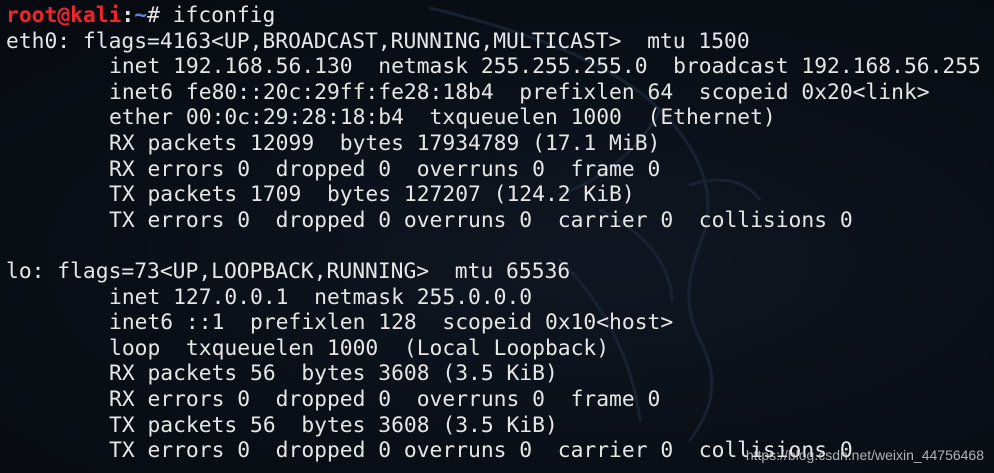 This screenshot has height=473, width=994. I want to click on prompt-line: root@kali:~# ifconfig, so click(493, 16).